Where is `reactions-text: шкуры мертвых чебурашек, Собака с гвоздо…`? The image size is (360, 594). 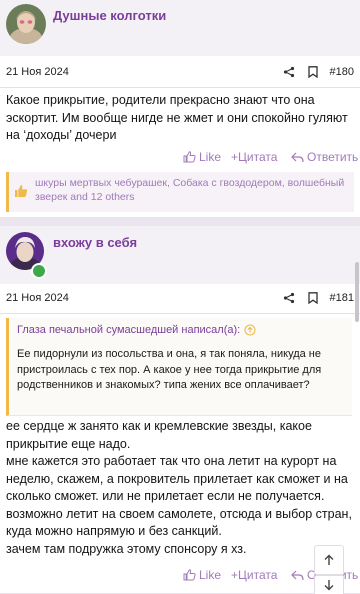
reactions-text: шкуры мертвых чебурашек, Собака с гвоздо… is located at coordinates (190, 190).